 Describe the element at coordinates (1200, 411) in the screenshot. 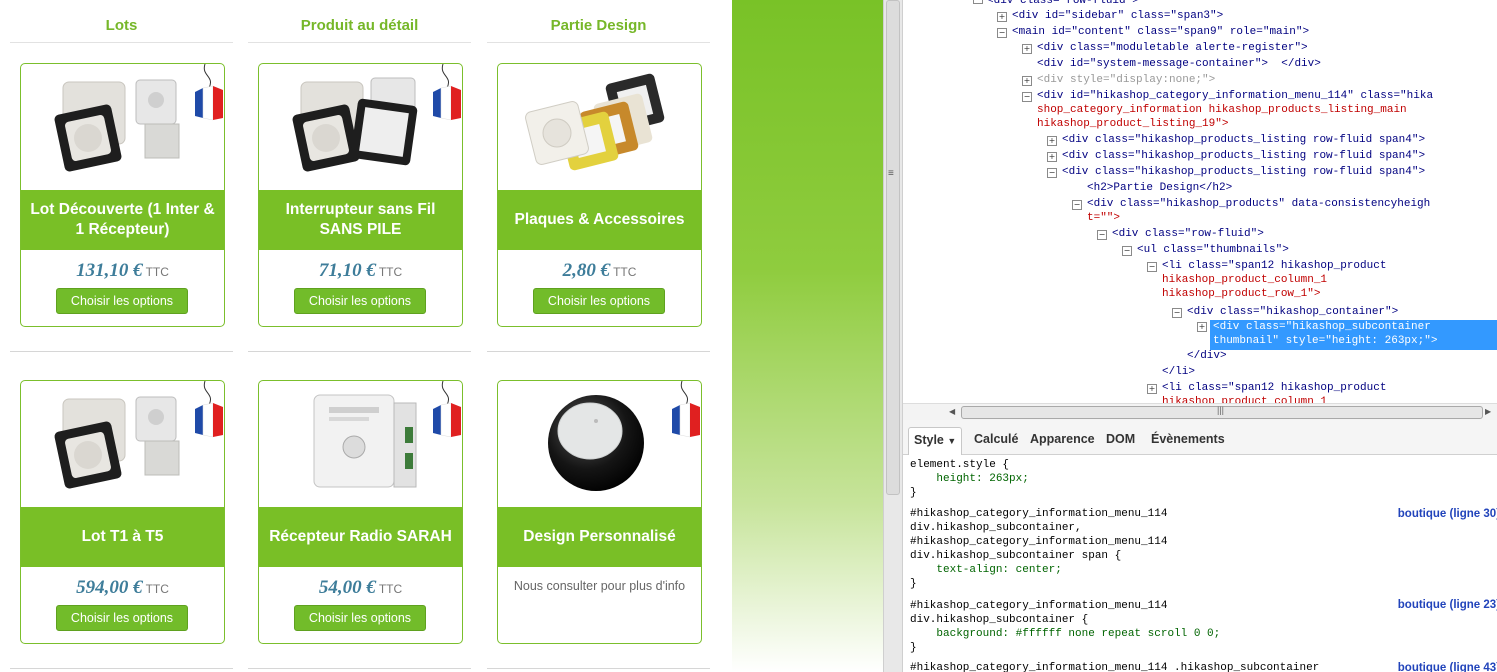

I see `horizontal-scrollbar: ◀ ||| ▶` at that location.